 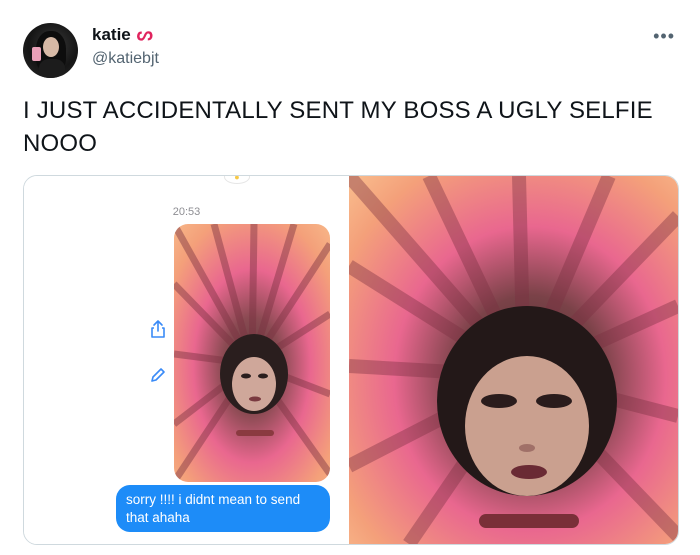 What do you see at coordinates (52, 68) in the screenshot?
I see `avatar-body` at bounding box center [52, 68].